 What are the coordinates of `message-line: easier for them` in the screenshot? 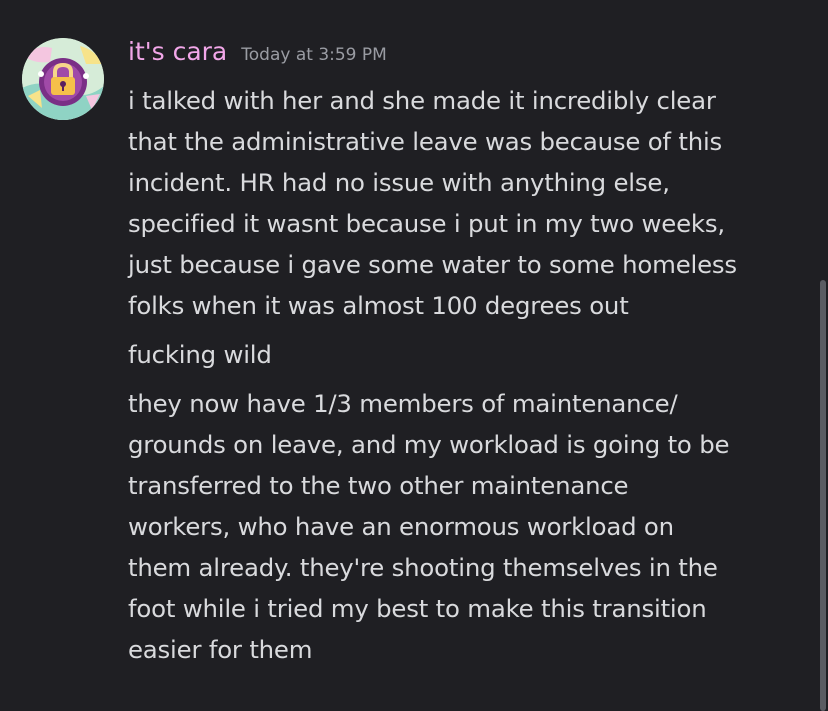 It's located at (220, 649).